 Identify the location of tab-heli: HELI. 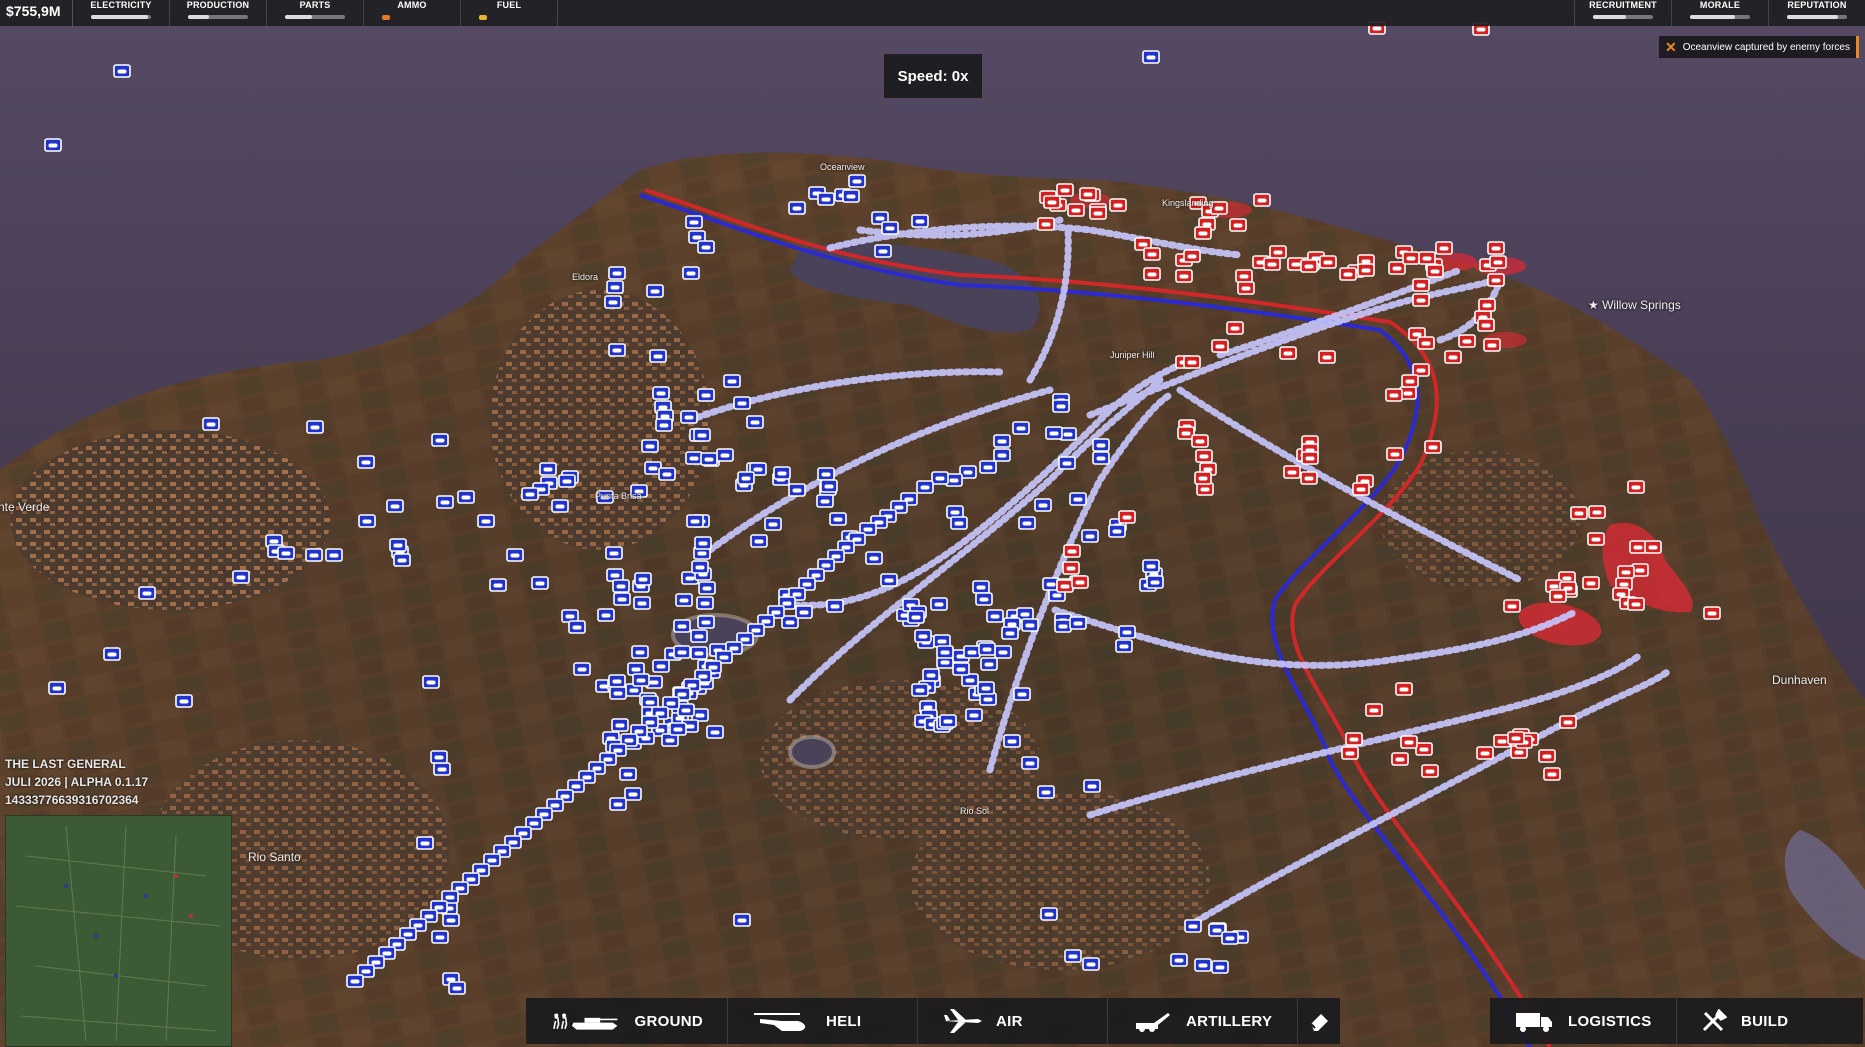
(823, 1021).